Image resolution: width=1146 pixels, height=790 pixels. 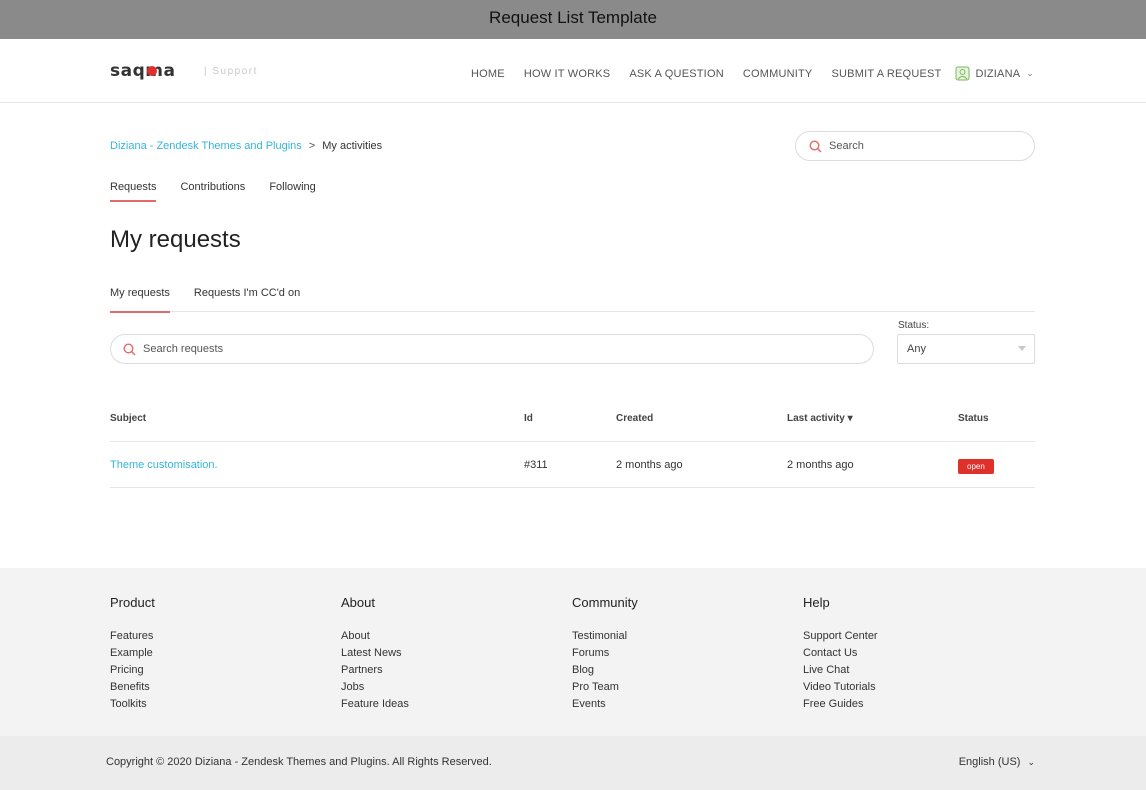 I want to click on footer-link: Contact Us, so click(x=840, y=653).